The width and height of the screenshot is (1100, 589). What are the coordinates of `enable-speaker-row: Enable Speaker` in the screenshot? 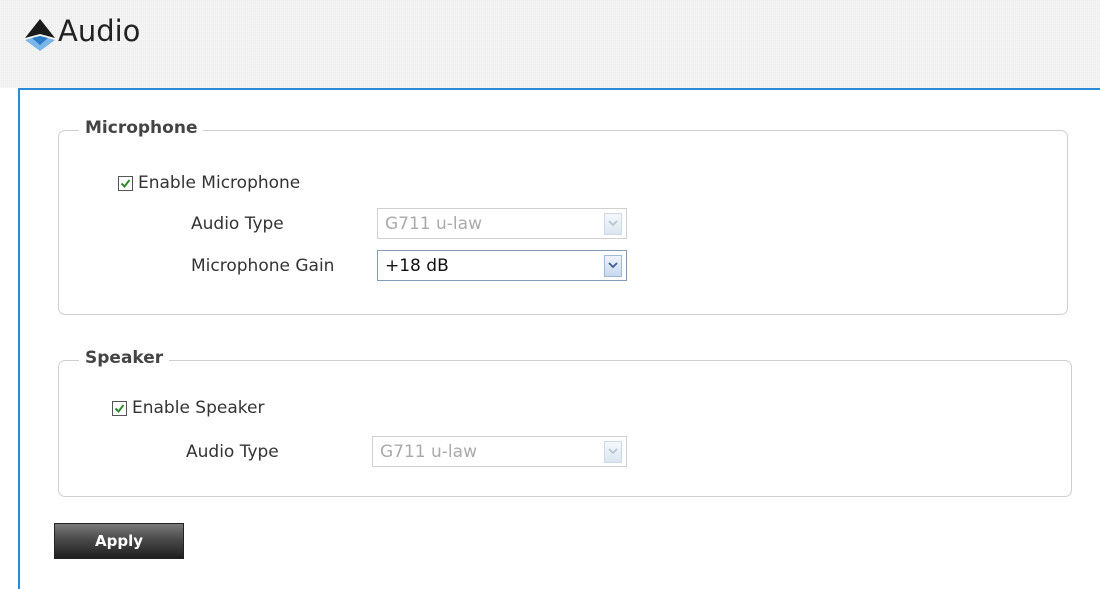 It's located at (188, 408).